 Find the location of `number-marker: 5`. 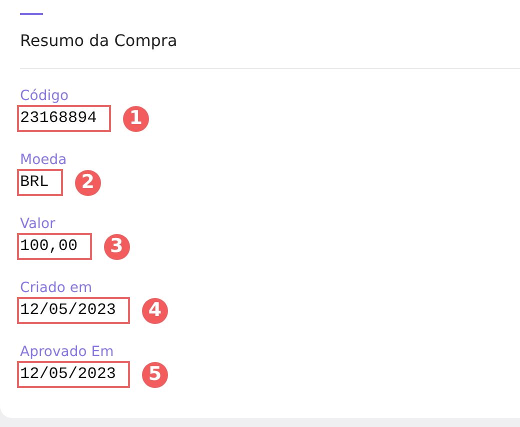

number-marker: 5 is located at coordinates (155, 375).